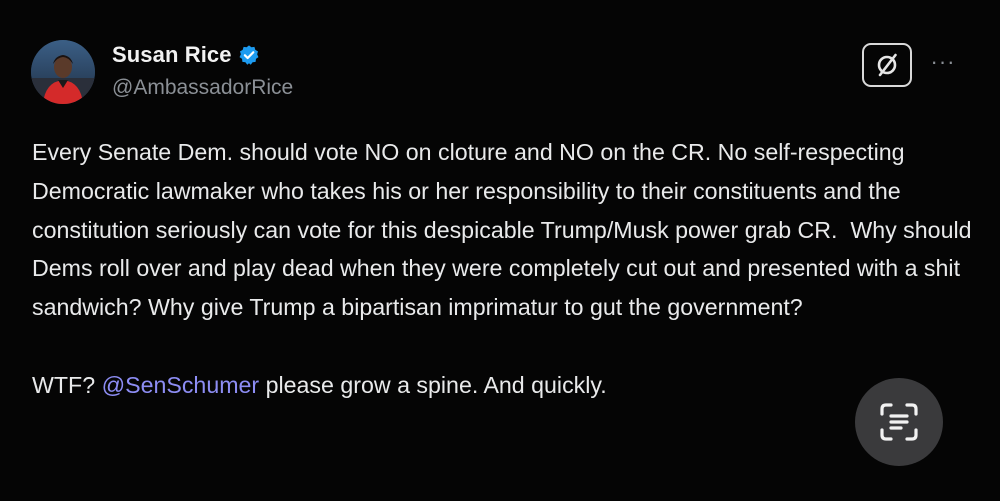 Image resolution: width=1000 pixels, height=501 pixels. I want to click on grok-icon, so click(887, 65).